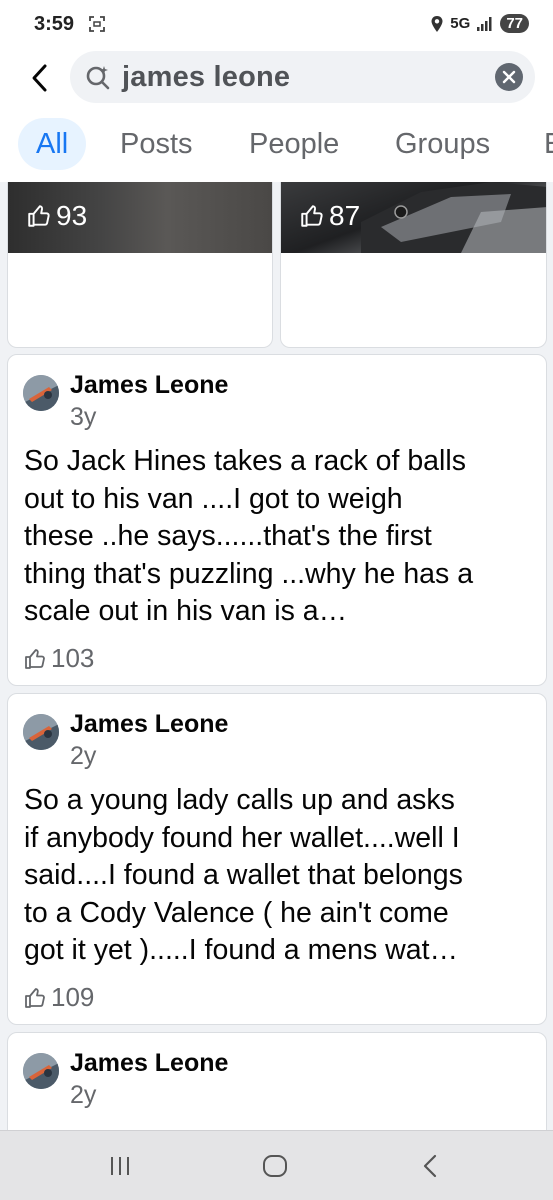  What do you see at coordinates (73, 997) in the screenshot?
I see `post-likes: 109` at bounding box center [73, 997].